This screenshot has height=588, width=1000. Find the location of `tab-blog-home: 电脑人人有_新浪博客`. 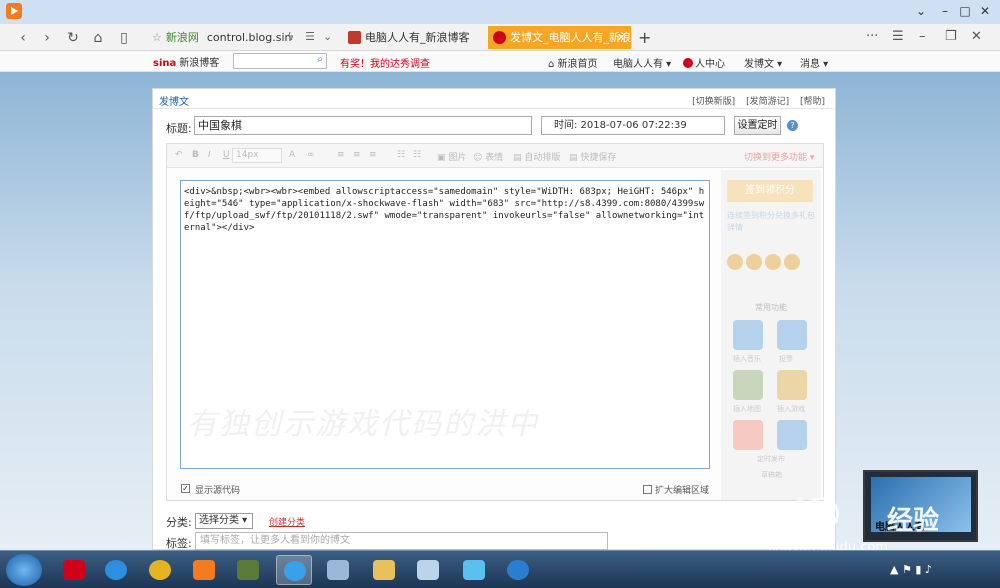

tab-blog-home: 电脑人人有_新浪博客 is located at coordinates (414, 37).